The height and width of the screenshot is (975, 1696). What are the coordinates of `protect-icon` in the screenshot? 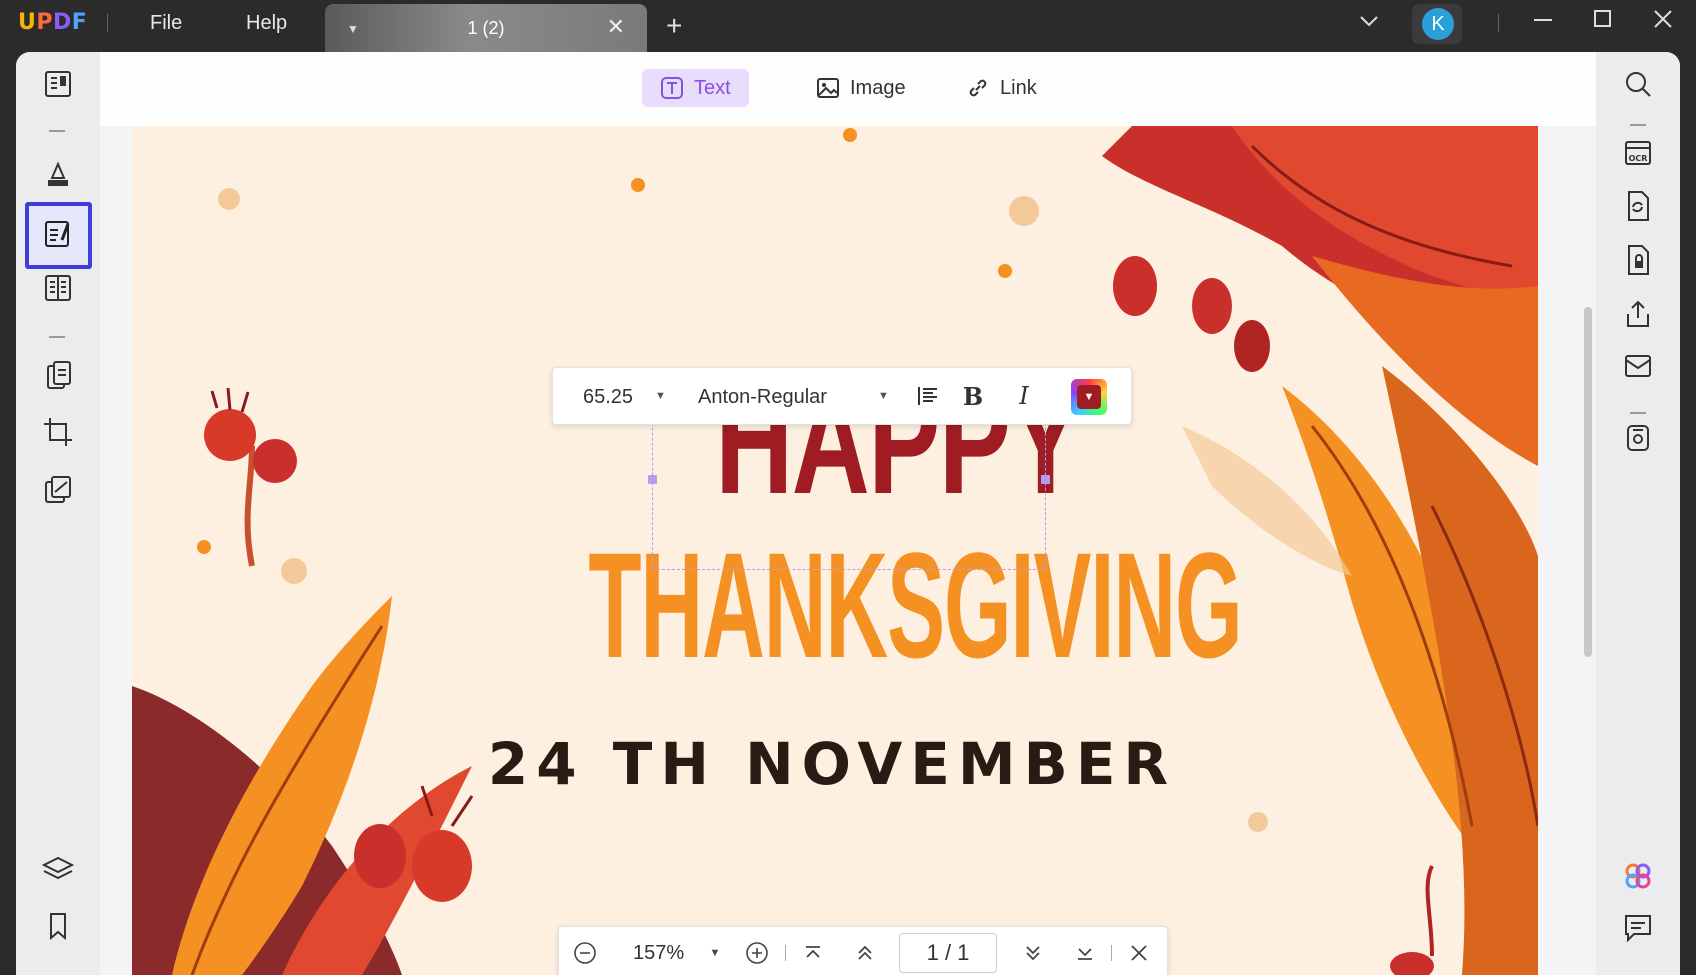 It's located at (1638, 260).